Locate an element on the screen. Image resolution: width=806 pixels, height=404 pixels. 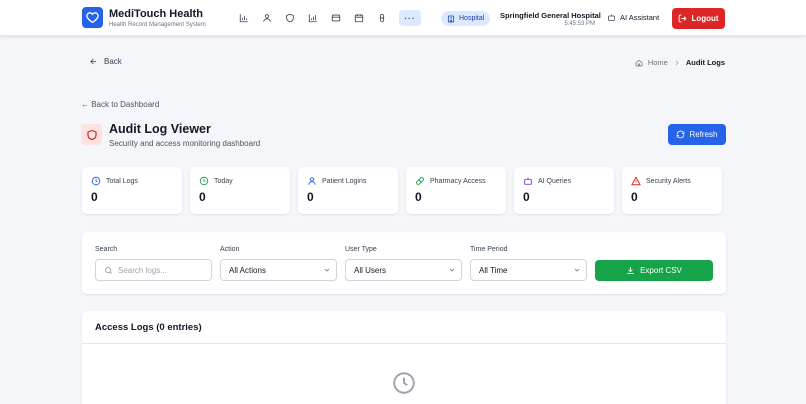
stat-label: Today is located at coordinates (223, 181).